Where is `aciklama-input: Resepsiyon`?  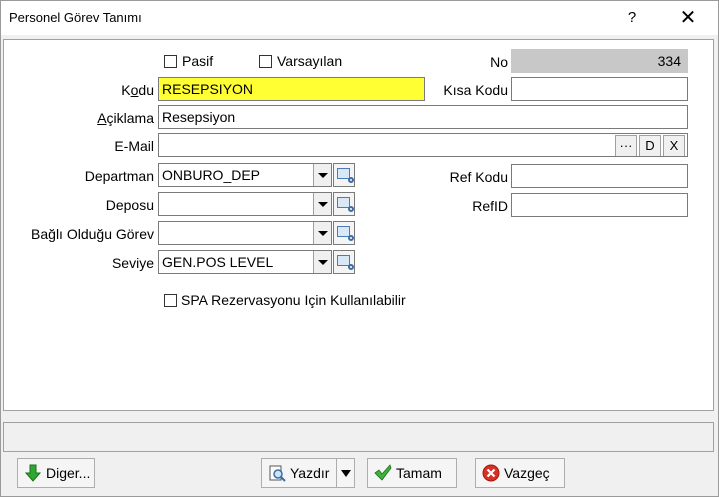
aciklama-input: Resepsiyon is located at coordinates (423, 117).